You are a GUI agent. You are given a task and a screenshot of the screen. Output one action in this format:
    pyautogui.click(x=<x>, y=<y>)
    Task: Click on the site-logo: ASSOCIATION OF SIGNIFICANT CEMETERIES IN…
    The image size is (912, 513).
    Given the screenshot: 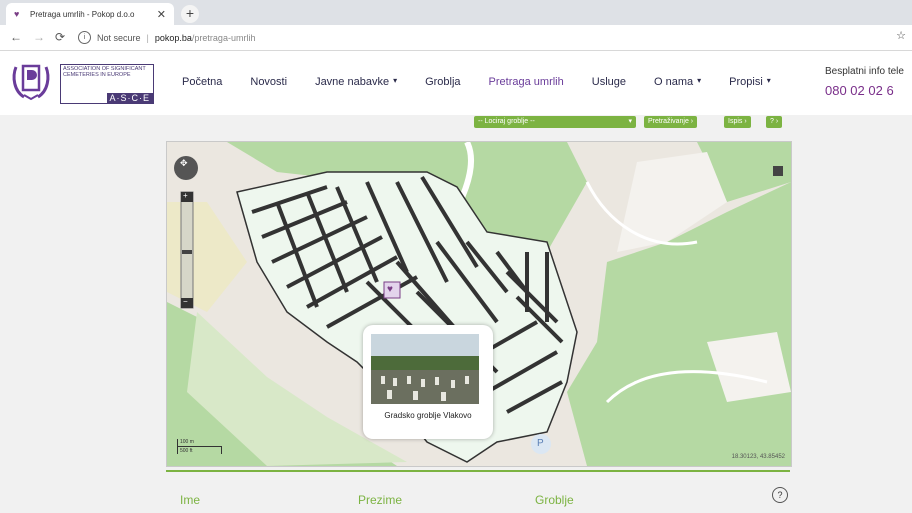 What is the action you would take?
    pyautogui.click(x=82, y=83)
    